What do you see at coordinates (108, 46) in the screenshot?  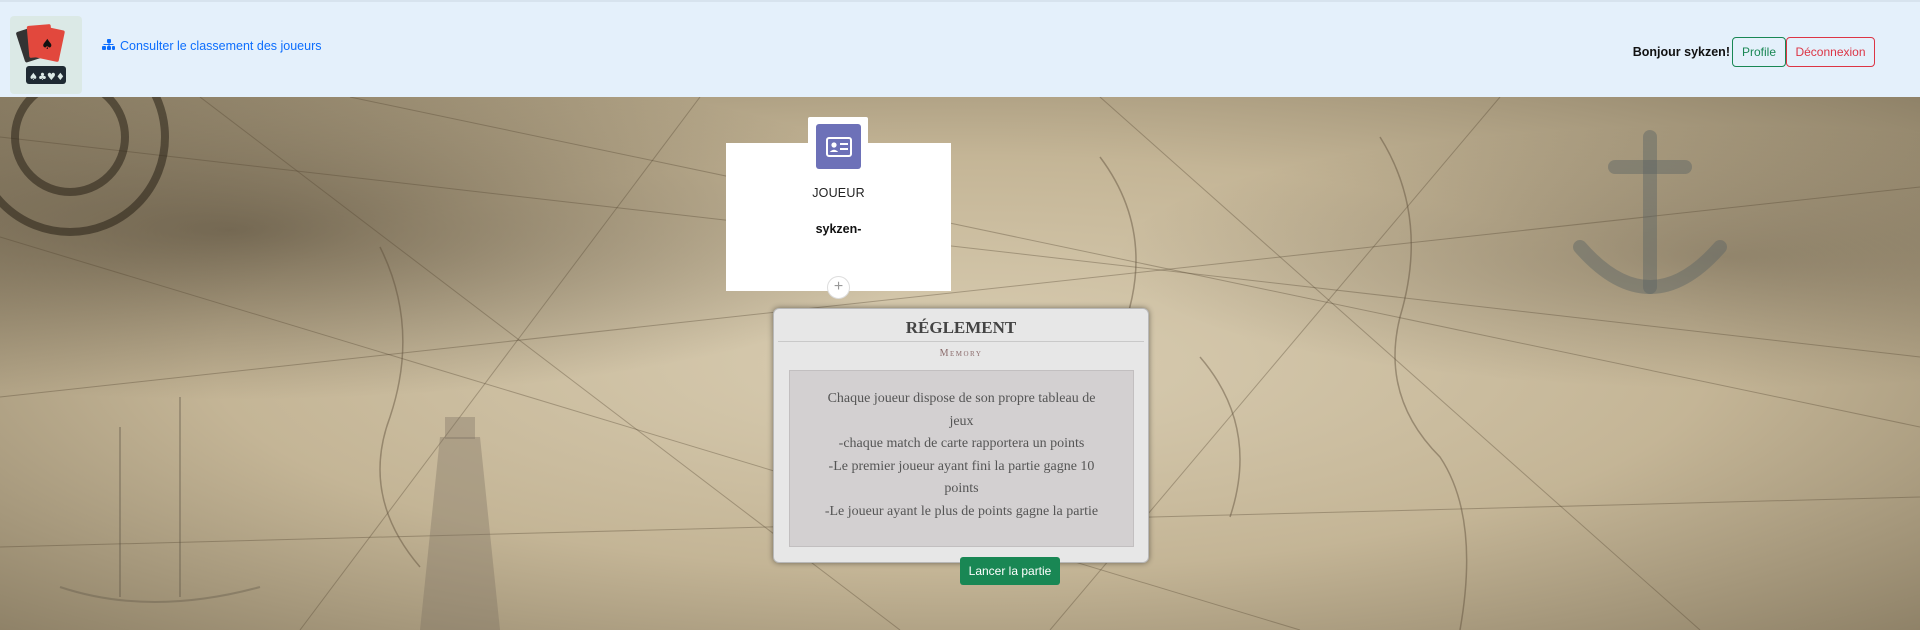 I see `sitemap-icon` at bounding box center [108, 46].